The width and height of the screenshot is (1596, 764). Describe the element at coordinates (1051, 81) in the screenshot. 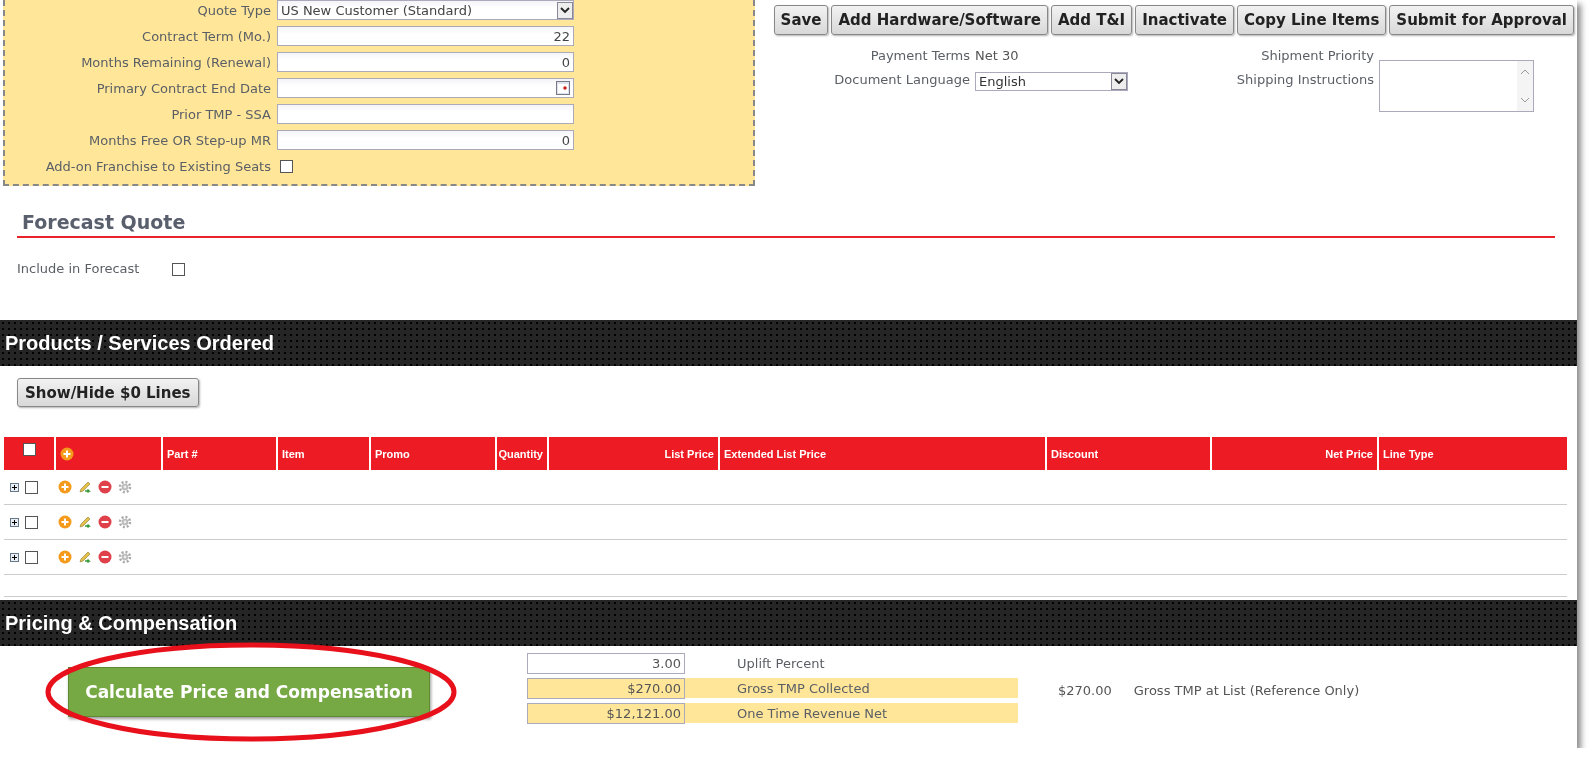

I see `select-field: English` at that location.